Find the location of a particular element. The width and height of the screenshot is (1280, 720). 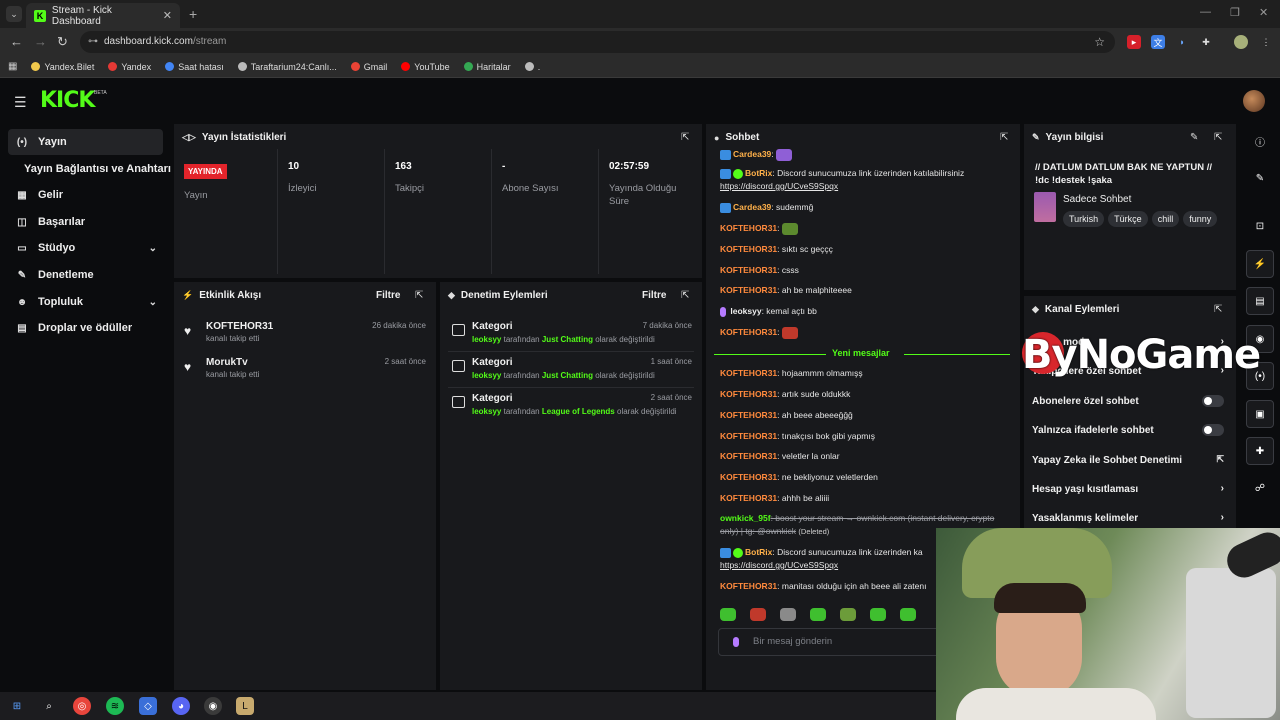

bookmark-item: Haritalar is located at coordinates (487, 67).